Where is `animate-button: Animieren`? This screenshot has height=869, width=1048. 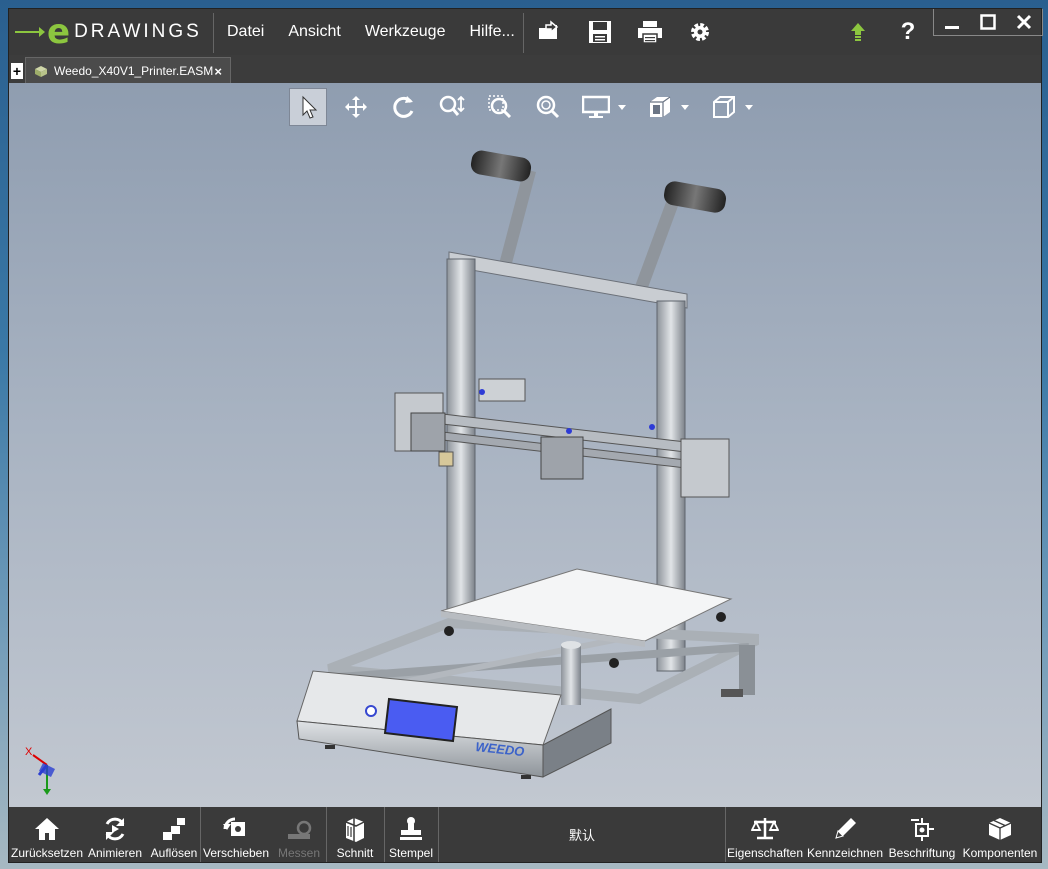 animate-button: Animieren is located at coordinates (115, 834).